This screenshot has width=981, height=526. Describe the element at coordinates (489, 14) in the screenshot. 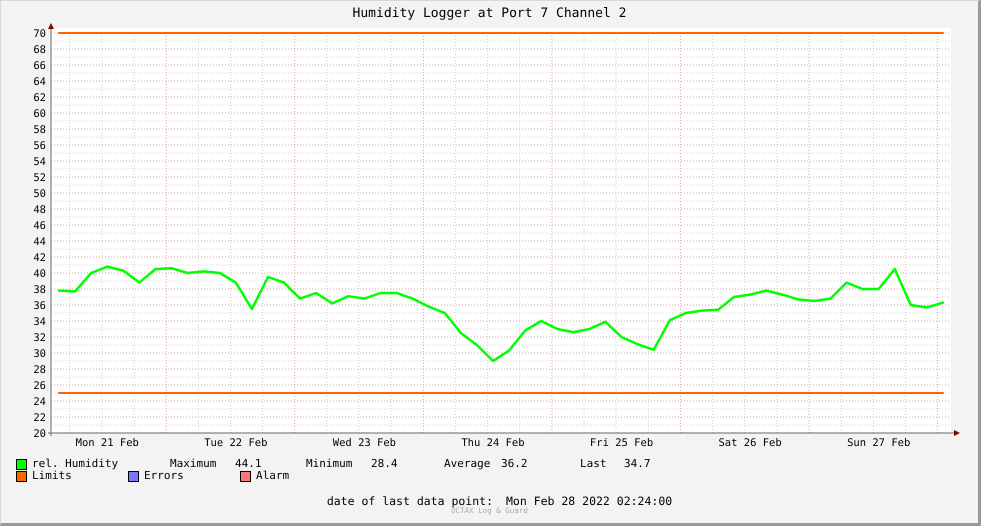

I see `chart-title: Humidity Logger at Port 7 Channel 2` at that location.